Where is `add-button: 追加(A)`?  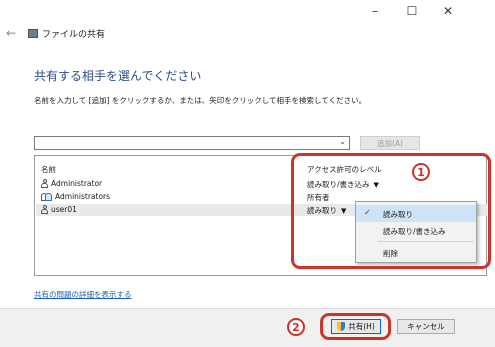
add-button: 追加(A) is located at coordinates (390, 143).